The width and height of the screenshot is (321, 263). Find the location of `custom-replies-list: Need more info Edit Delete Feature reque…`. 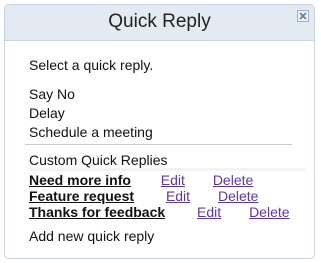

custom-replies-list: Need more info Edit Delete Feature reque… is located at coordinates (159, 196).